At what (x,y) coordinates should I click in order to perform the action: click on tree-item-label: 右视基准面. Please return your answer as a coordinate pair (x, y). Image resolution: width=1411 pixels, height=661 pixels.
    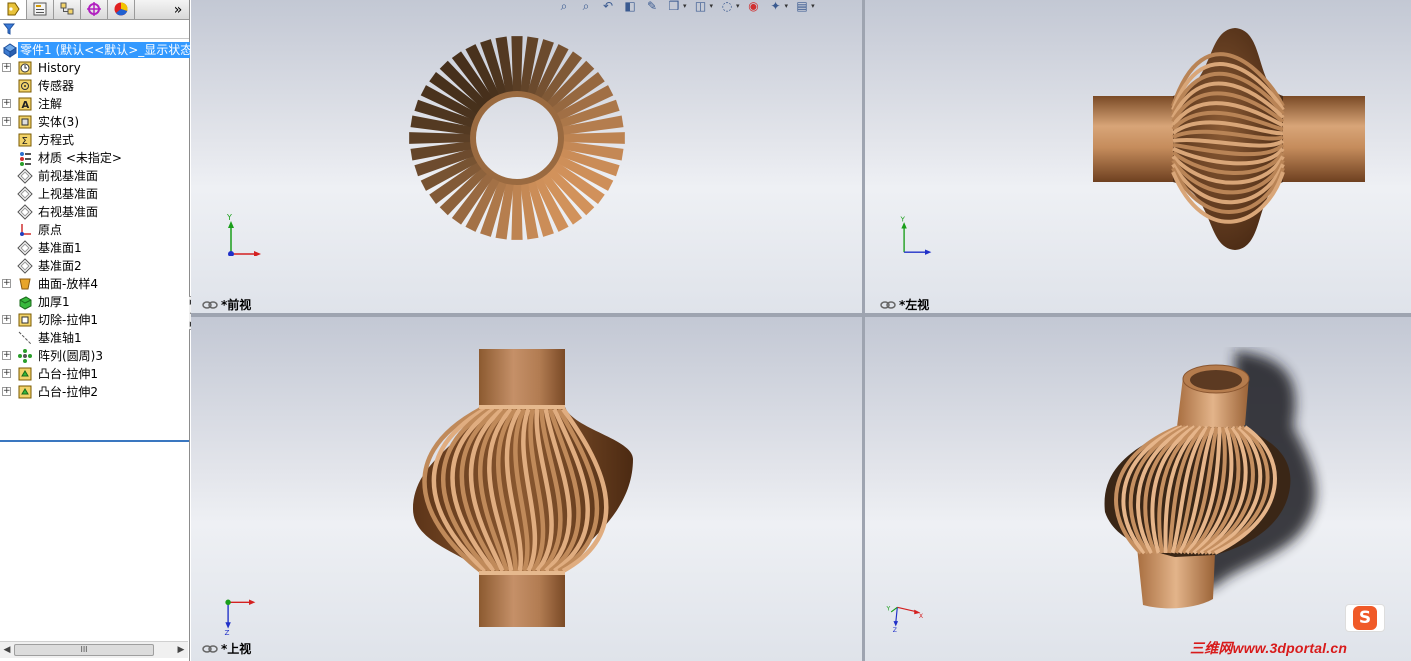
    Looking at the image, I should click on (68, 212).